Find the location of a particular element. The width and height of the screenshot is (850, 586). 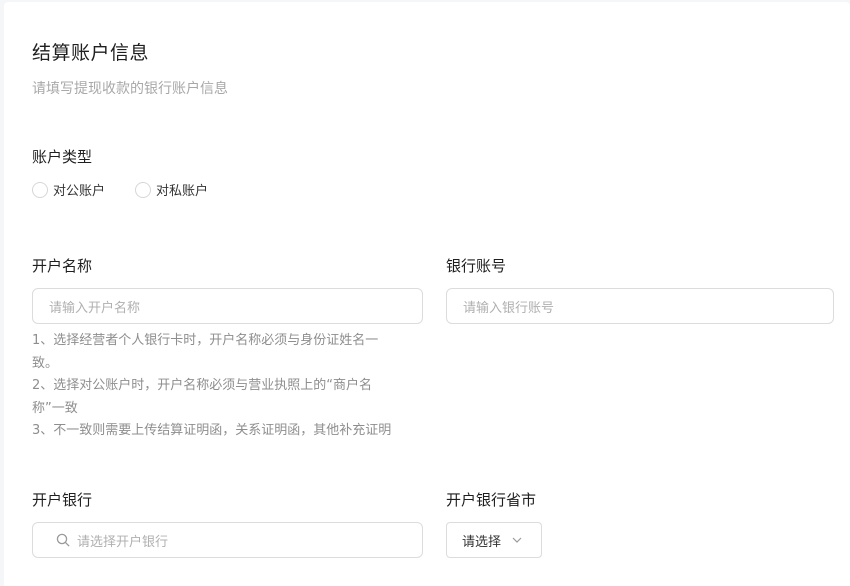

bank-account-label: 银行账号 is located at coordinates (476, 266).